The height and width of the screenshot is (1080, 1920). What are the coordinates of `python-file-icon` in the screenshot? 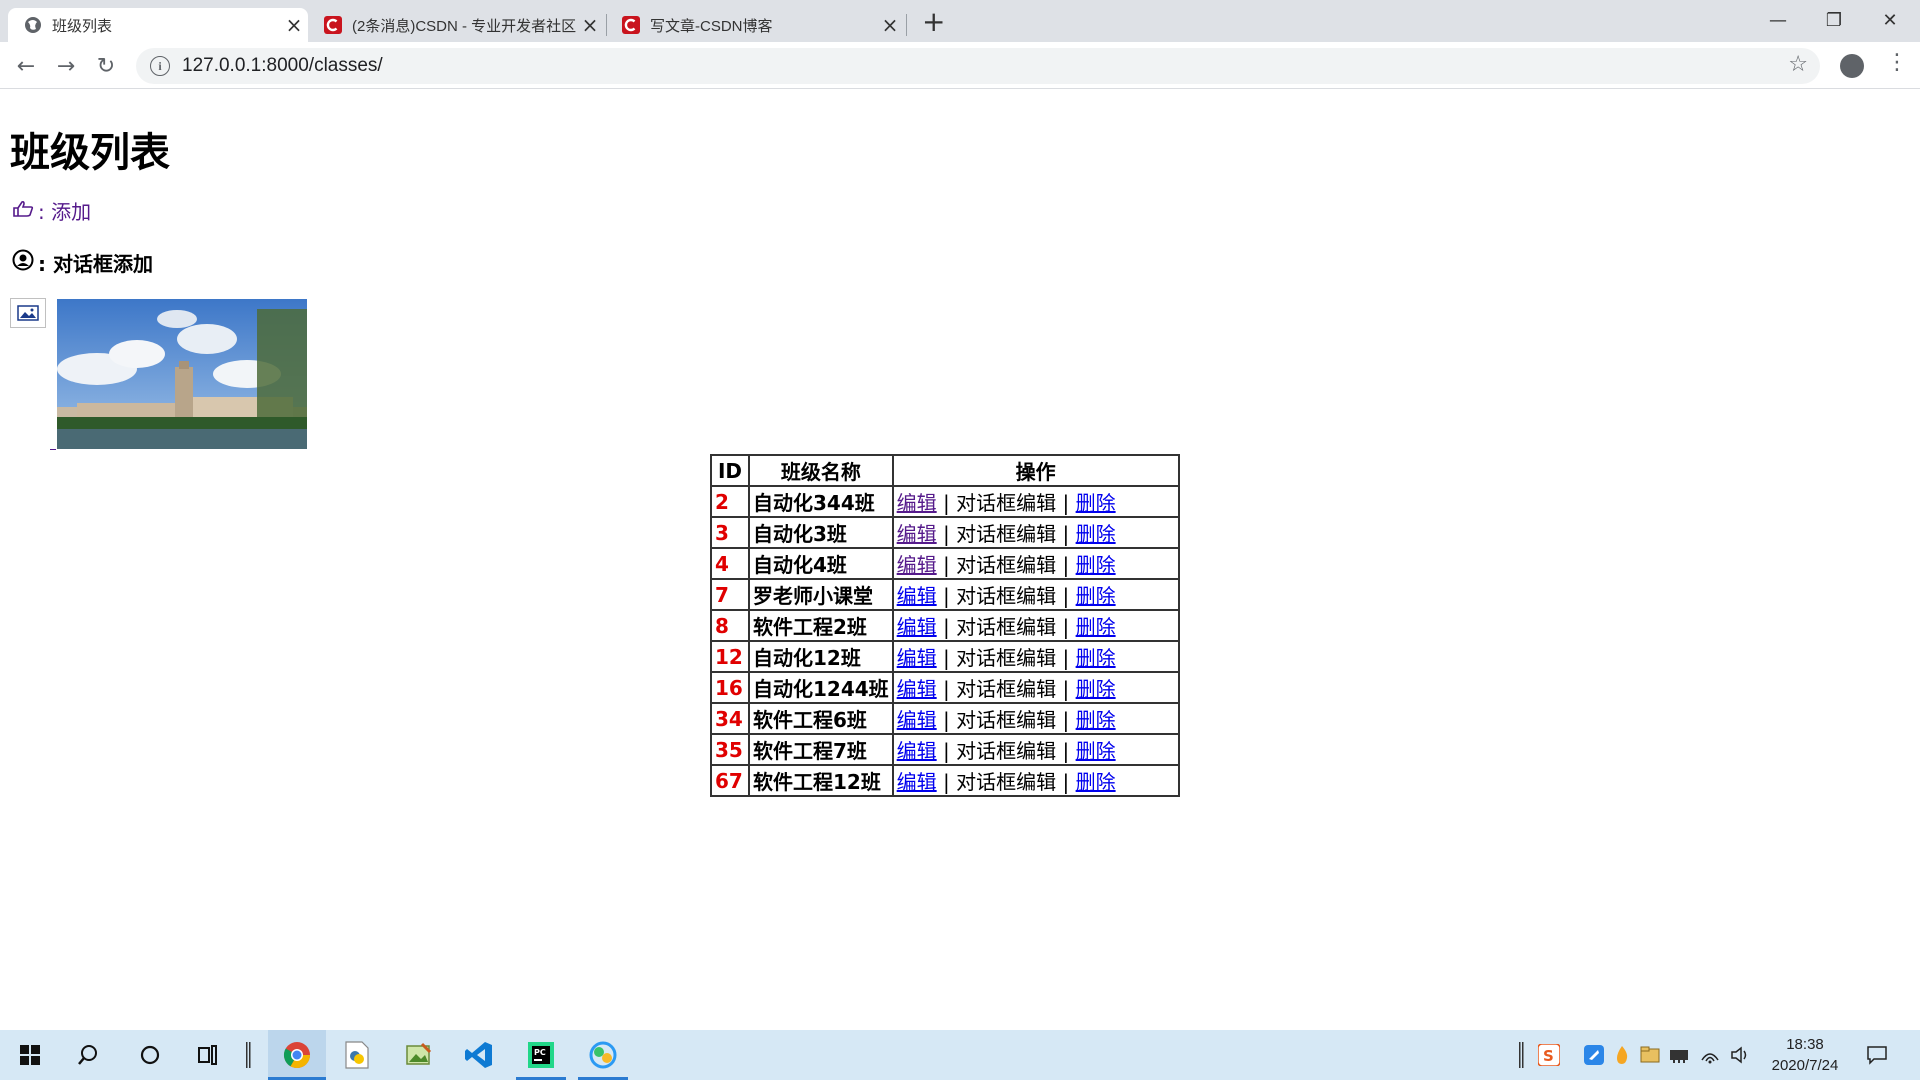 It's located at (357, 1055).